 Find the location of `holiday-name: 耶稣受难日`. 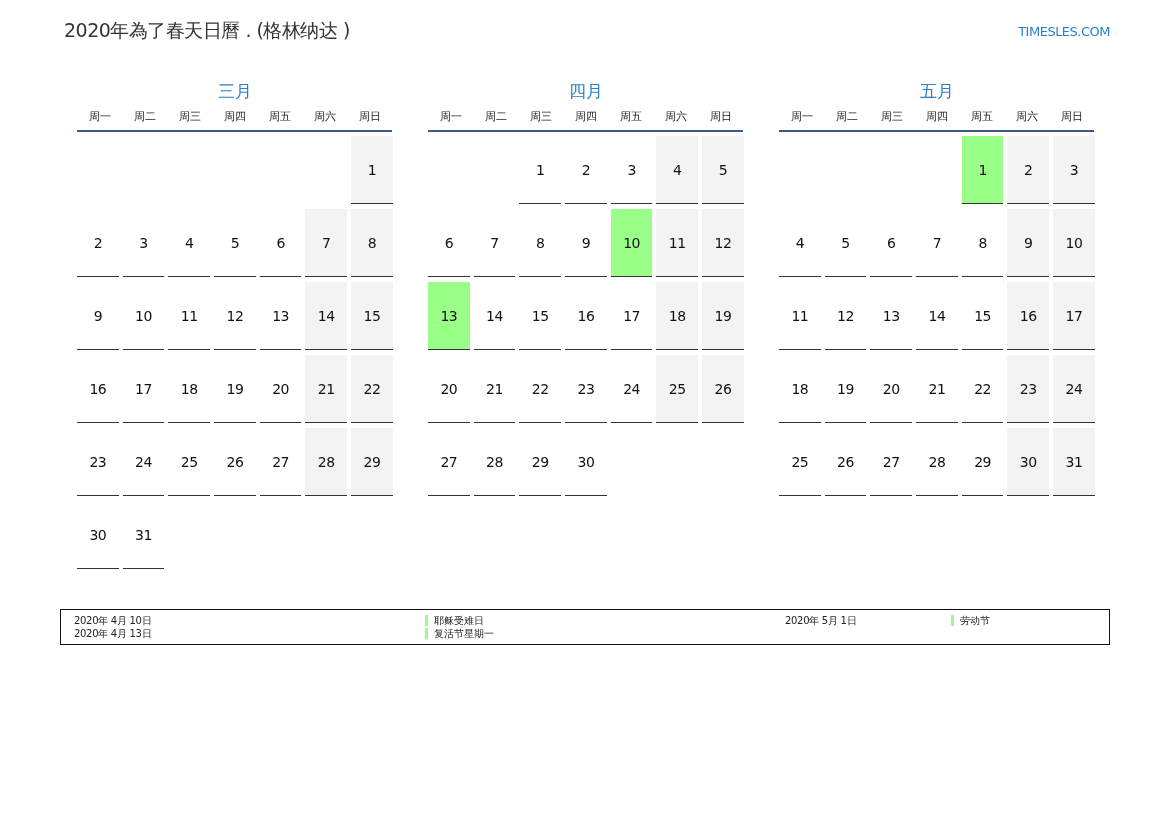

holiday-name: 耶稣受难日 is located at coordinates (458, 620).